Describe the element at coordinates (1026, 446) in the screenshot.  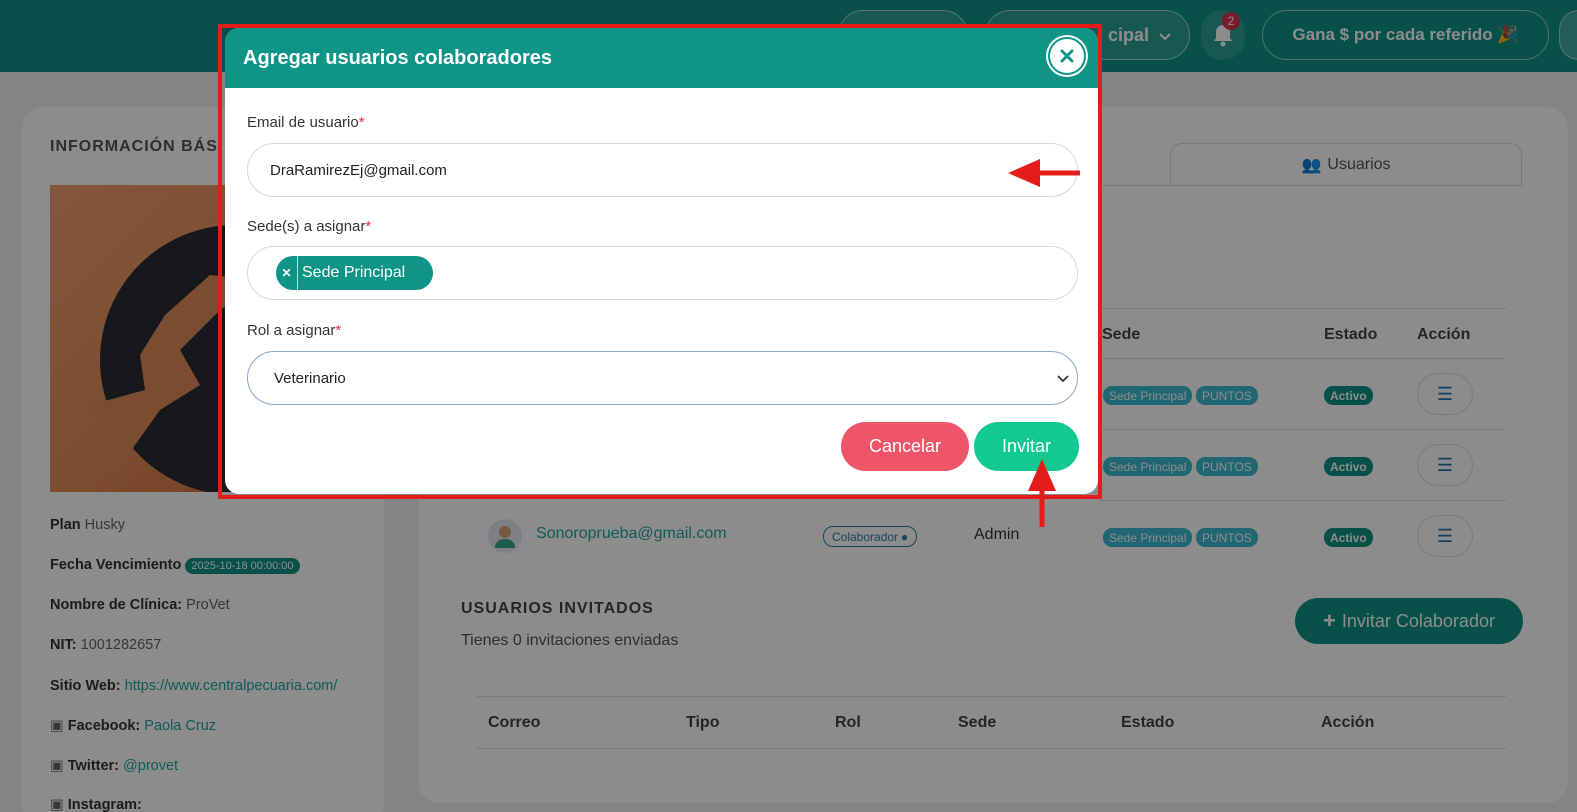
I see `invite-button: Invitar` at that location.